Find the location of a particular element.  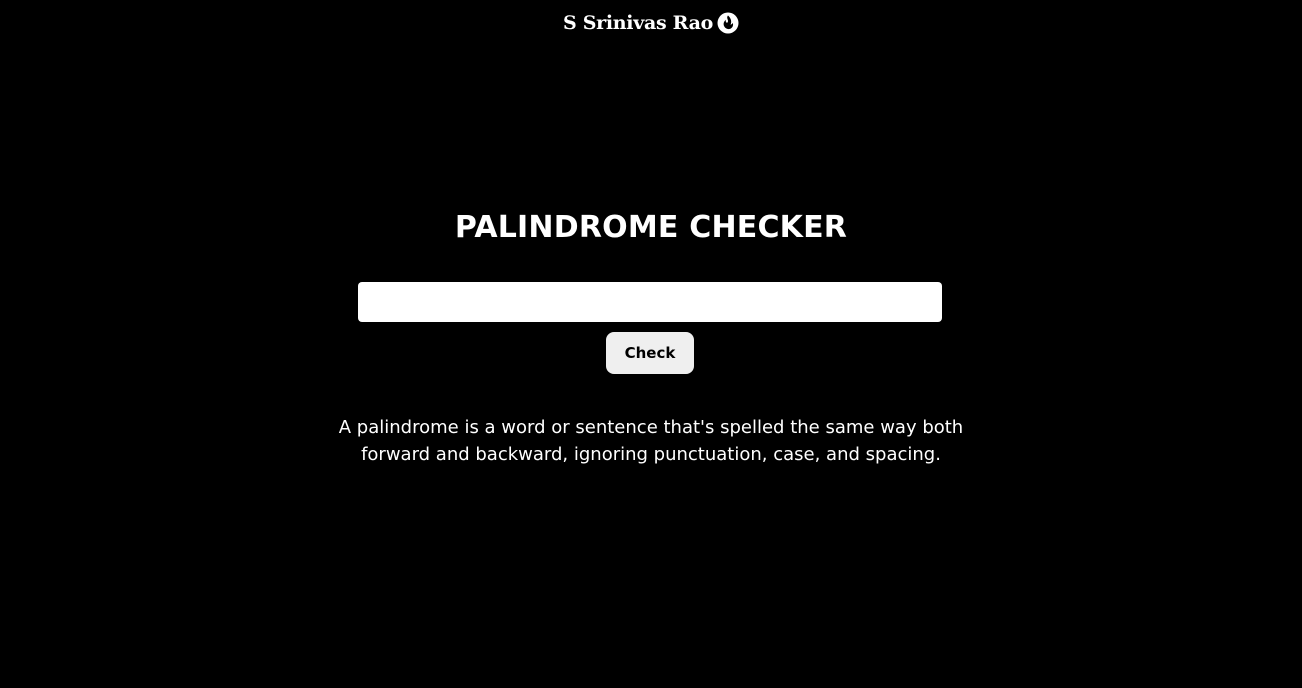

flame-logo-icon is located at coordinates (728, 23).